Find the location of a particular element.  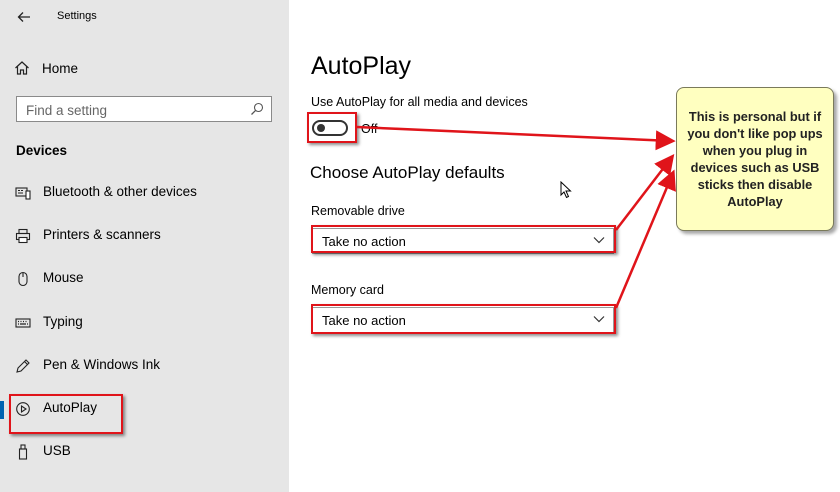

sidebar-item-label: Typing is located at coordinates (63, 321).